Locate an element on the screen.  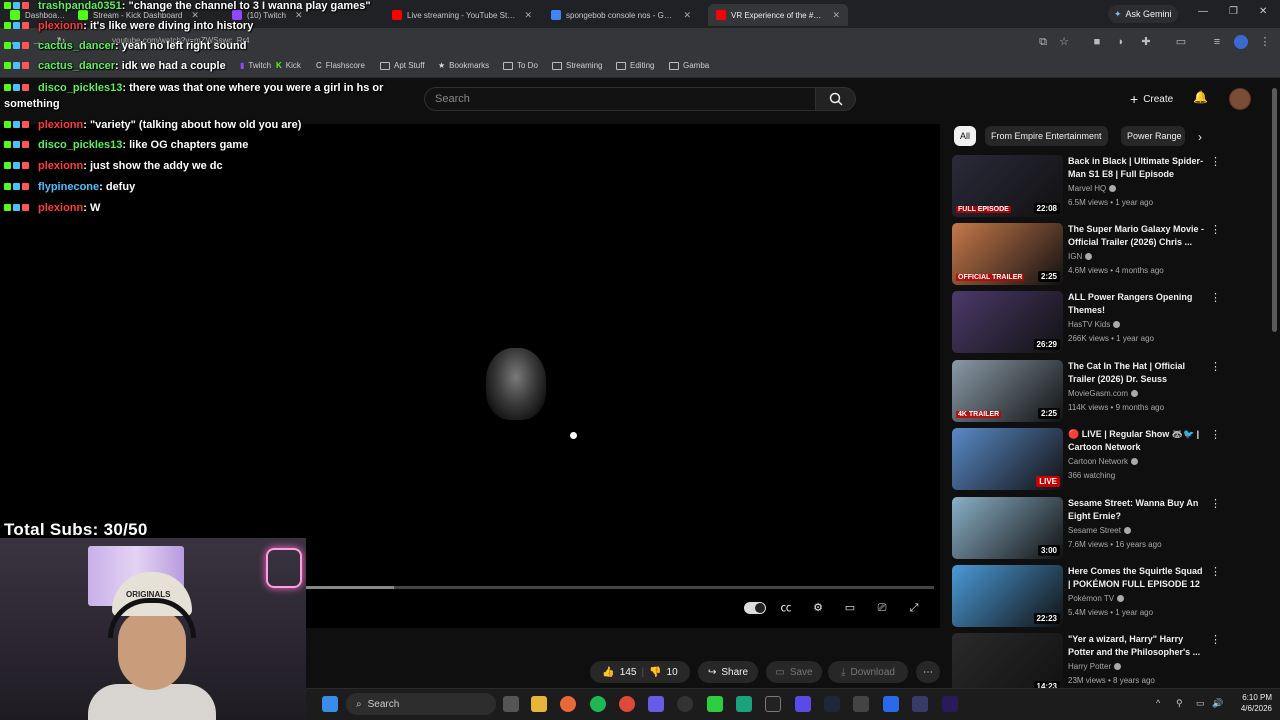
channel-name: Sesame Street is located at coordinates (1099, 530).